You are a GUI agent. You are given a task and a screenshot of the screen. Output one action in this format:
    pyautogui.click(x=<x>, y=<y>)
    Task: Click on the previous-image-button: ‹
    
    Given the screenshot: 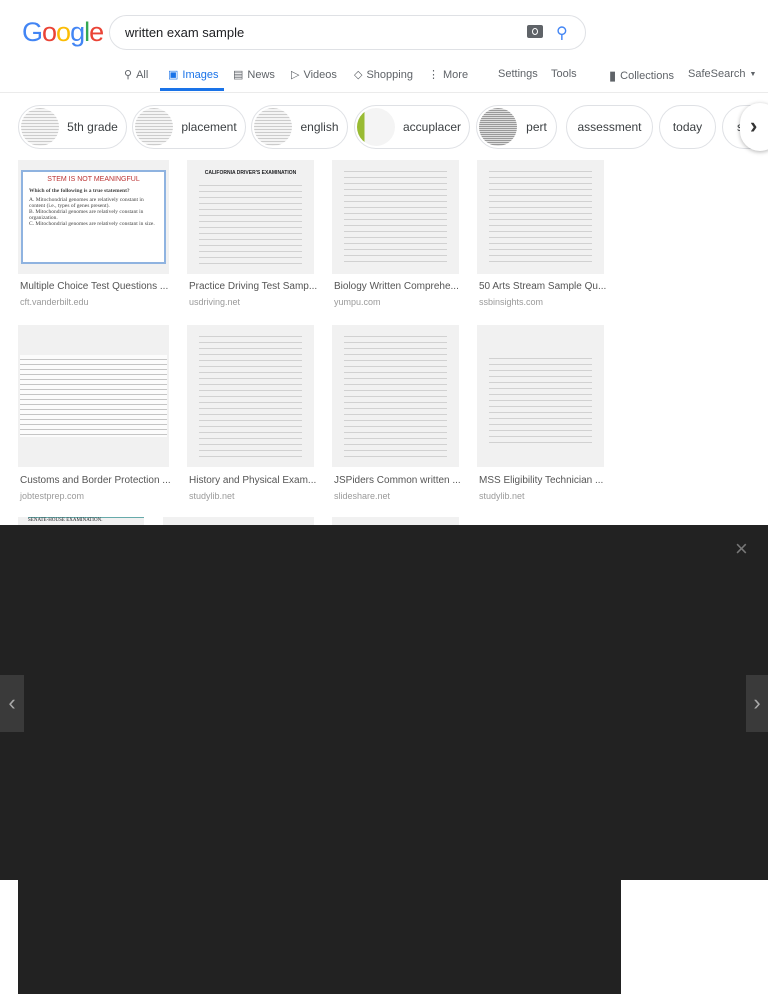 What is the action you would take?
    pyautogui.click(x=12, y=703)
    